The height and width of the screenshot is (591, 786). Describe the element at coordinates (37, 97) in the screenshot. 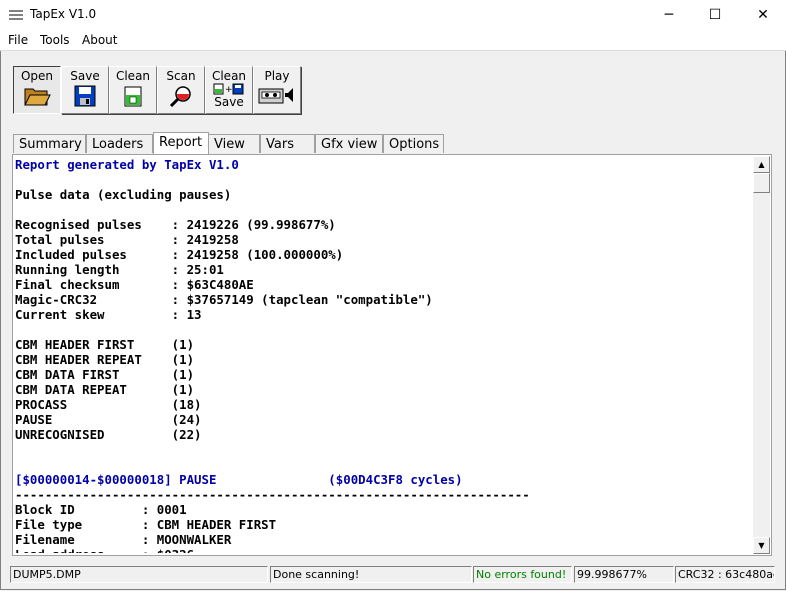

I see `folder-icon` at that location.